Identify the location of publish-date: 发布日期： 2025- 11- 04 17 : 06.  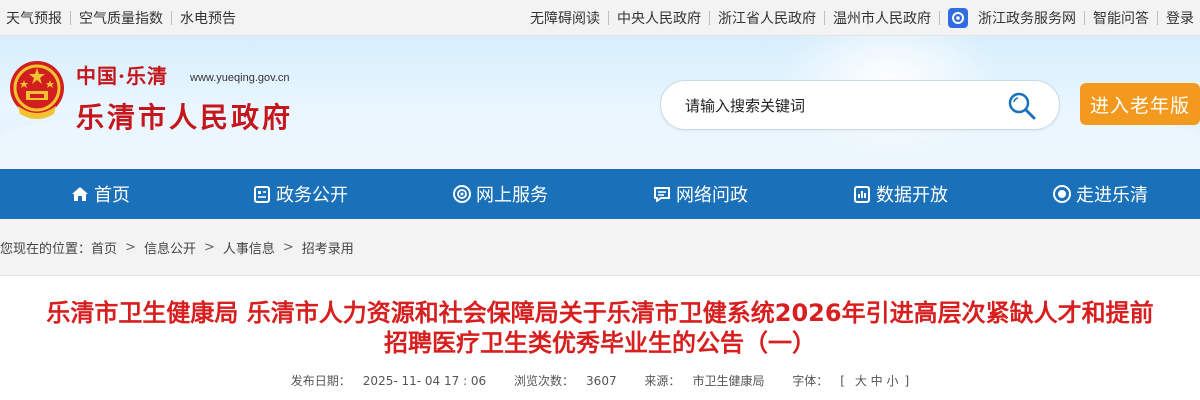
(388, 381).